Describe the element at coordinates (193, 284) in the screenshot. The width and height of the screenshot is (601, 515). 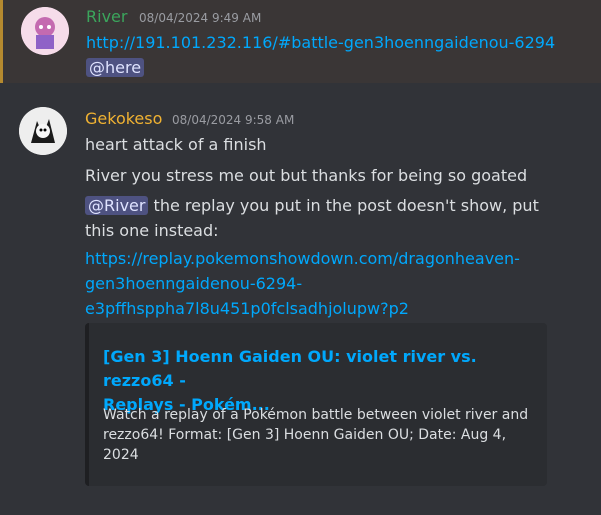
I see `replay-link-line-2: gen3hoenngaidenou-6294-` at that location.